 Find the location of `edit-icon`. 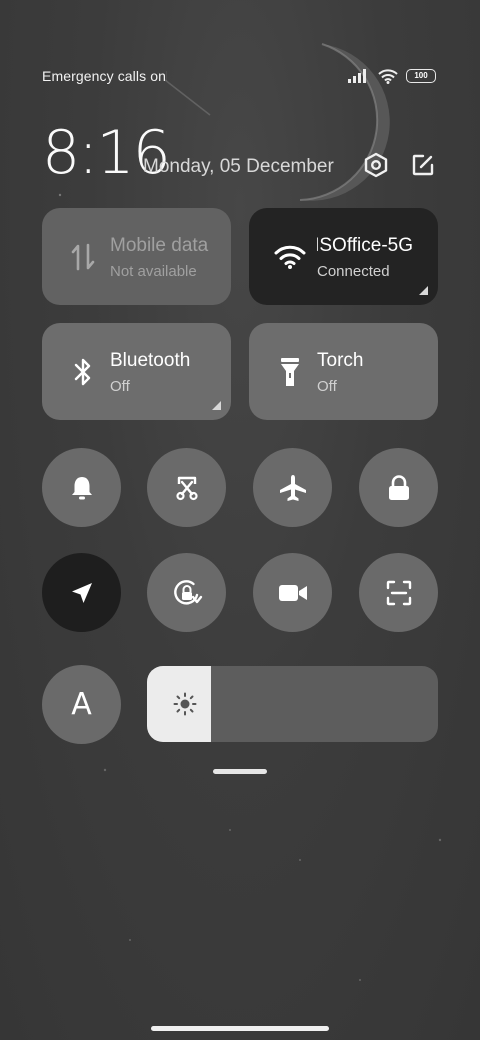

edit-icon is located at coordinates (423, 165).